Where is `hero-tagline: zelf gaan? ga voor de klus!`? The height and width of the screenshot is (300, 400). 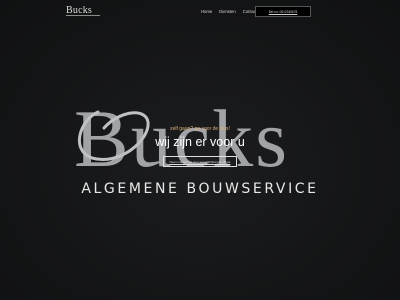
hero-tagline: zelf gaan? ga voor de klus! is located at coordinates (200, 129).